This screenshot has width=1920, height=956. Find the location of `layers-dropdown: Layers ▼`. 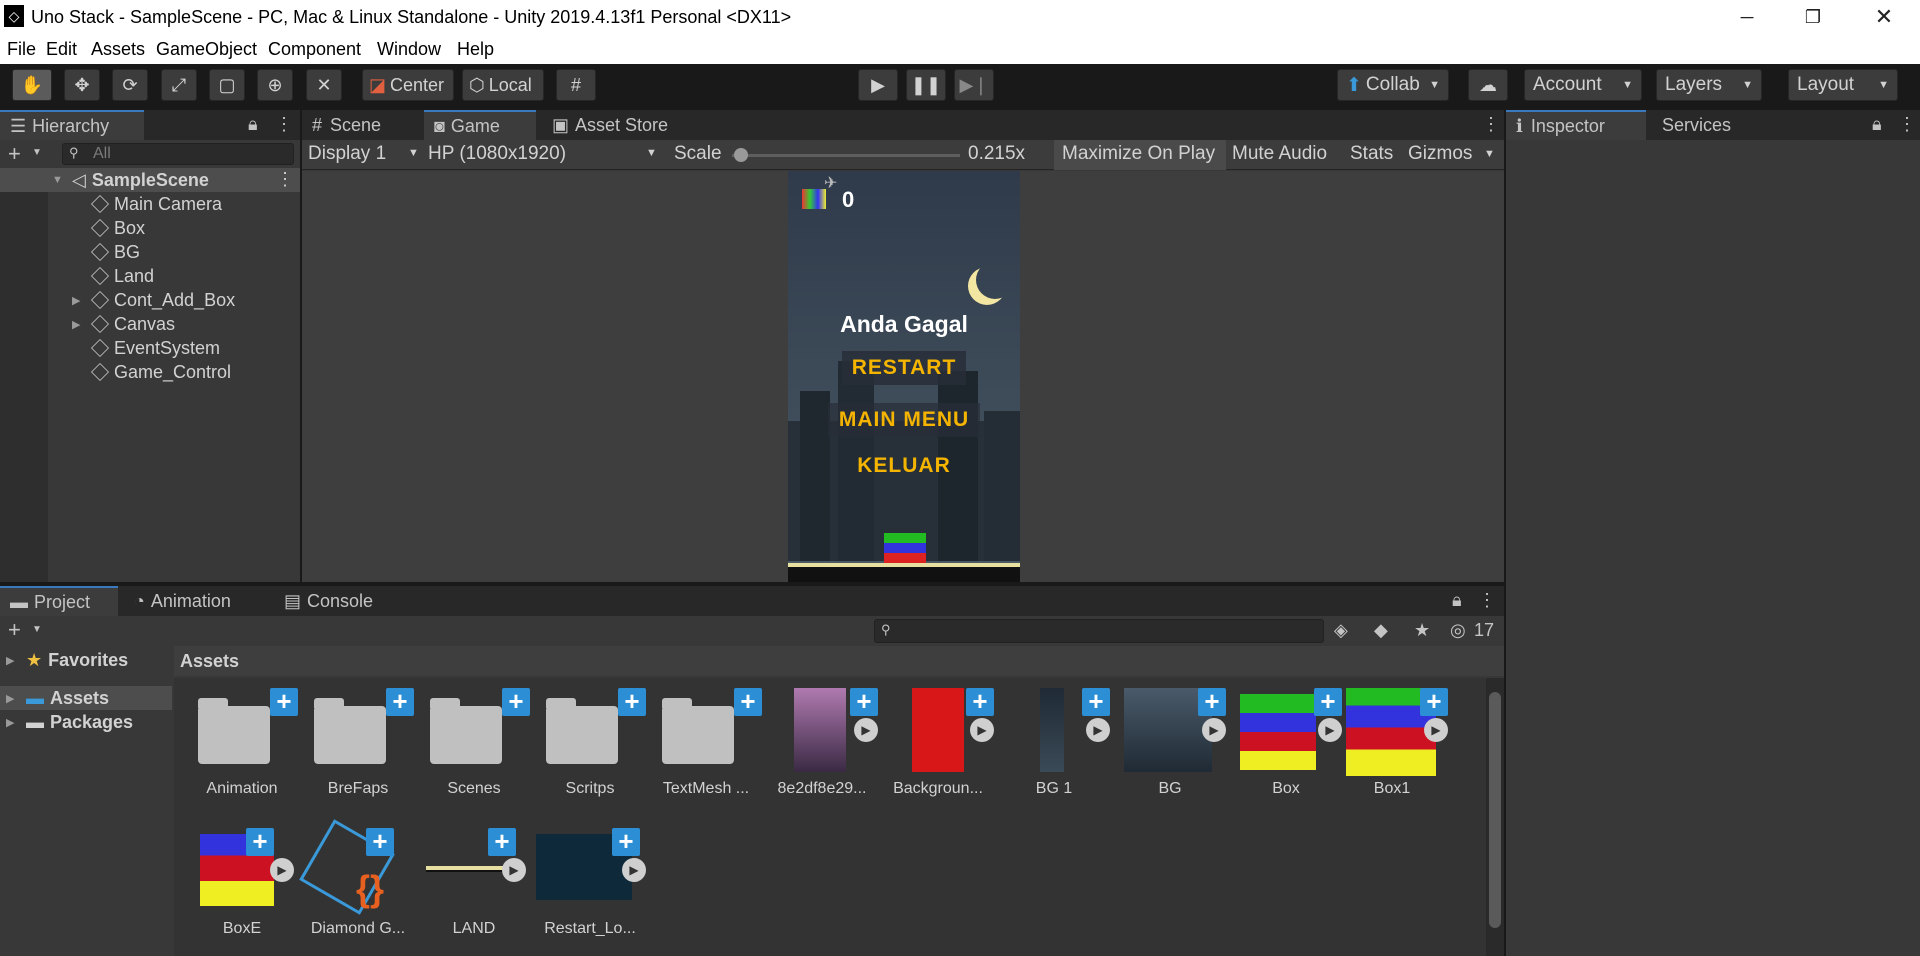

layers-dropdown: Layers ▼ is located at coordinates (1709, 85).